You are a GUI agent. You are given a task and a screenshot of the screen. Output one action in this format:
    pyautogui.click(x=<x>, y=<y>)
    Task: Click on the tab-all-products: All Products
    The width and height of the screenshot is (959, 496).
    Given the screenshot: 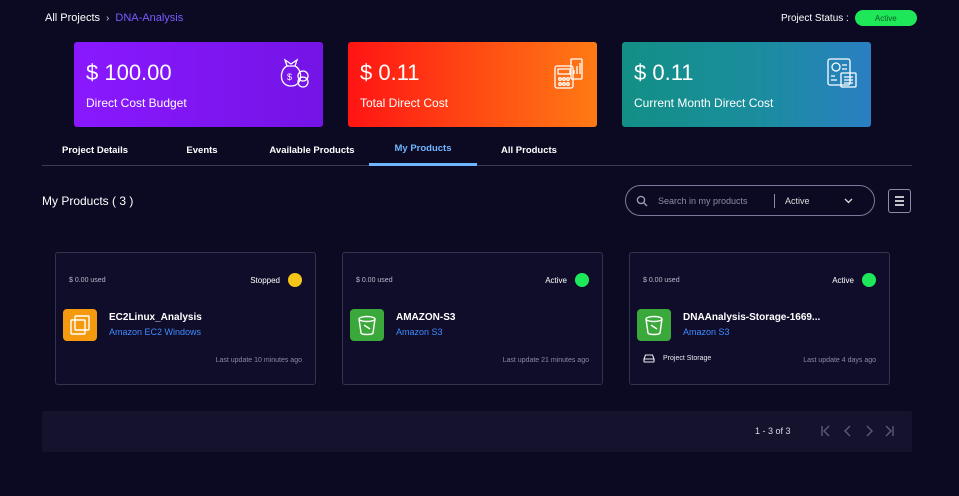 What is the action you would take?
    pyautogui.click(x=529, y=150)
    